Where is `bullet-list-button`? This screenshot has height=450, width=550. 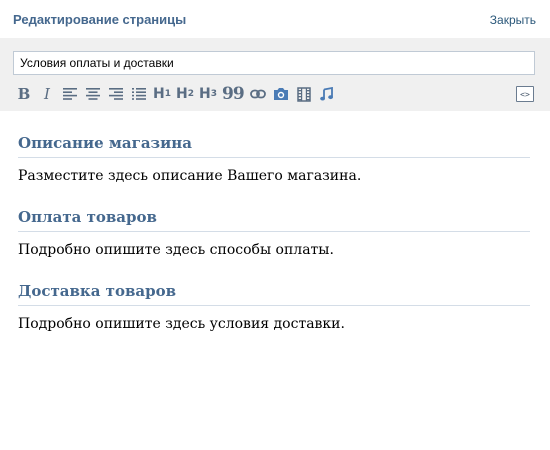 bullet-list-button is located at coordinates (139, 94).